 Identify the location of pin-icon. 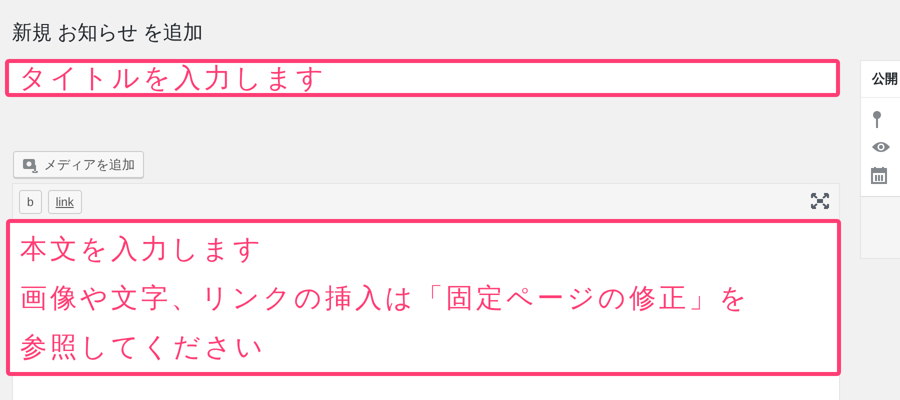
(877, 119).